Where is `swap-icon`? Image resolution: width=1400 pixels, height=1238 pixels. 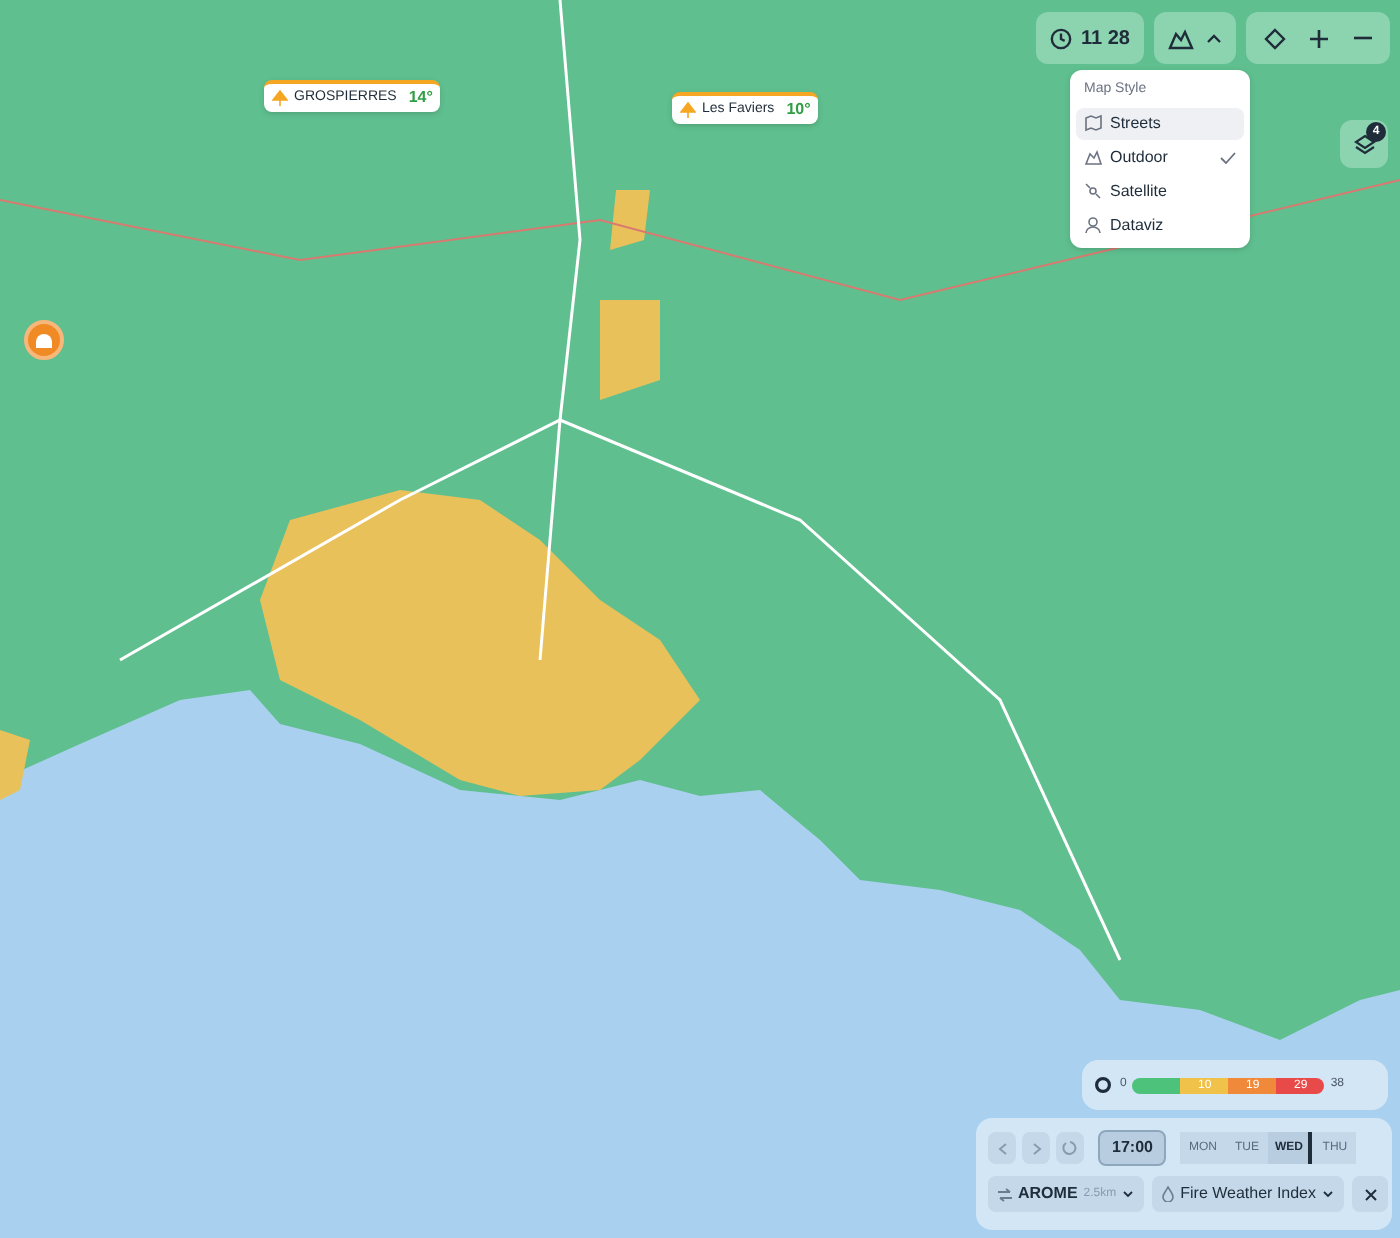 swap-icon is located at coordinates (1005, 1194).